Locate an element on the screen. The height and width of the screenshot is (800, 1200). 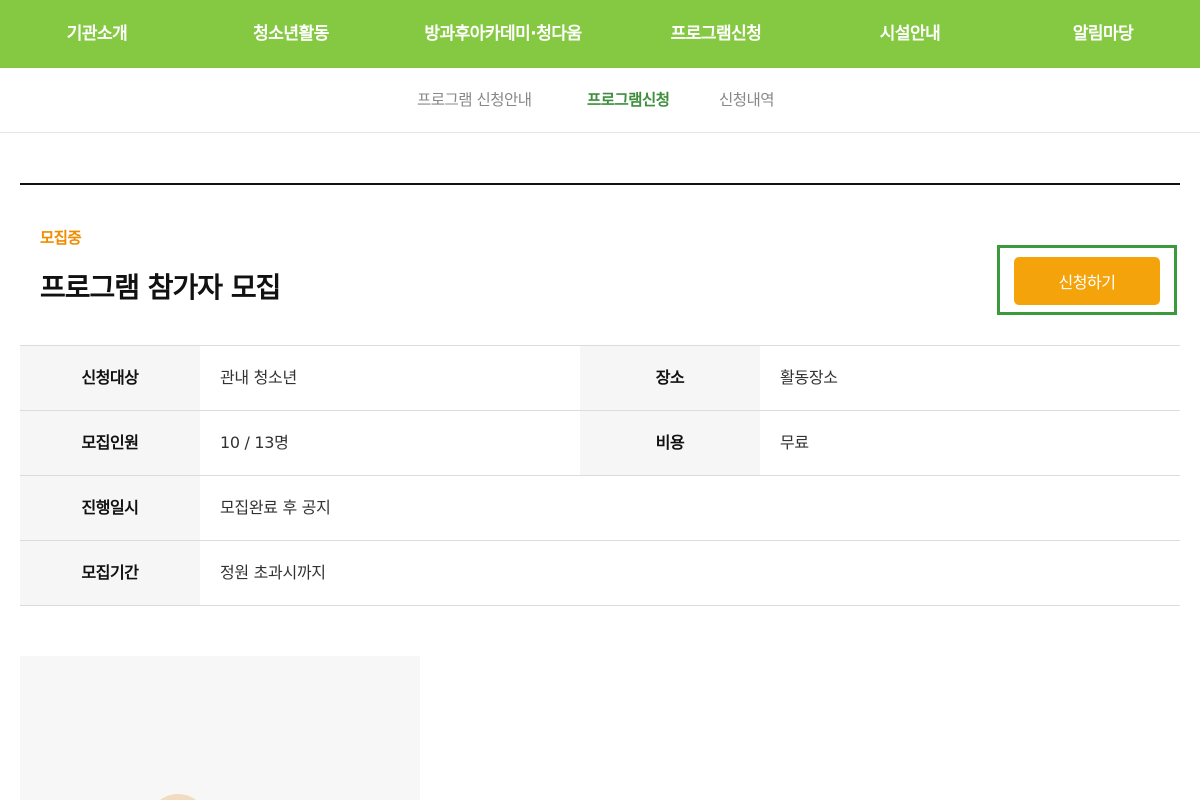
table-row: 모집기간 정원 초과시까지 is located at coordinates (600, 573).